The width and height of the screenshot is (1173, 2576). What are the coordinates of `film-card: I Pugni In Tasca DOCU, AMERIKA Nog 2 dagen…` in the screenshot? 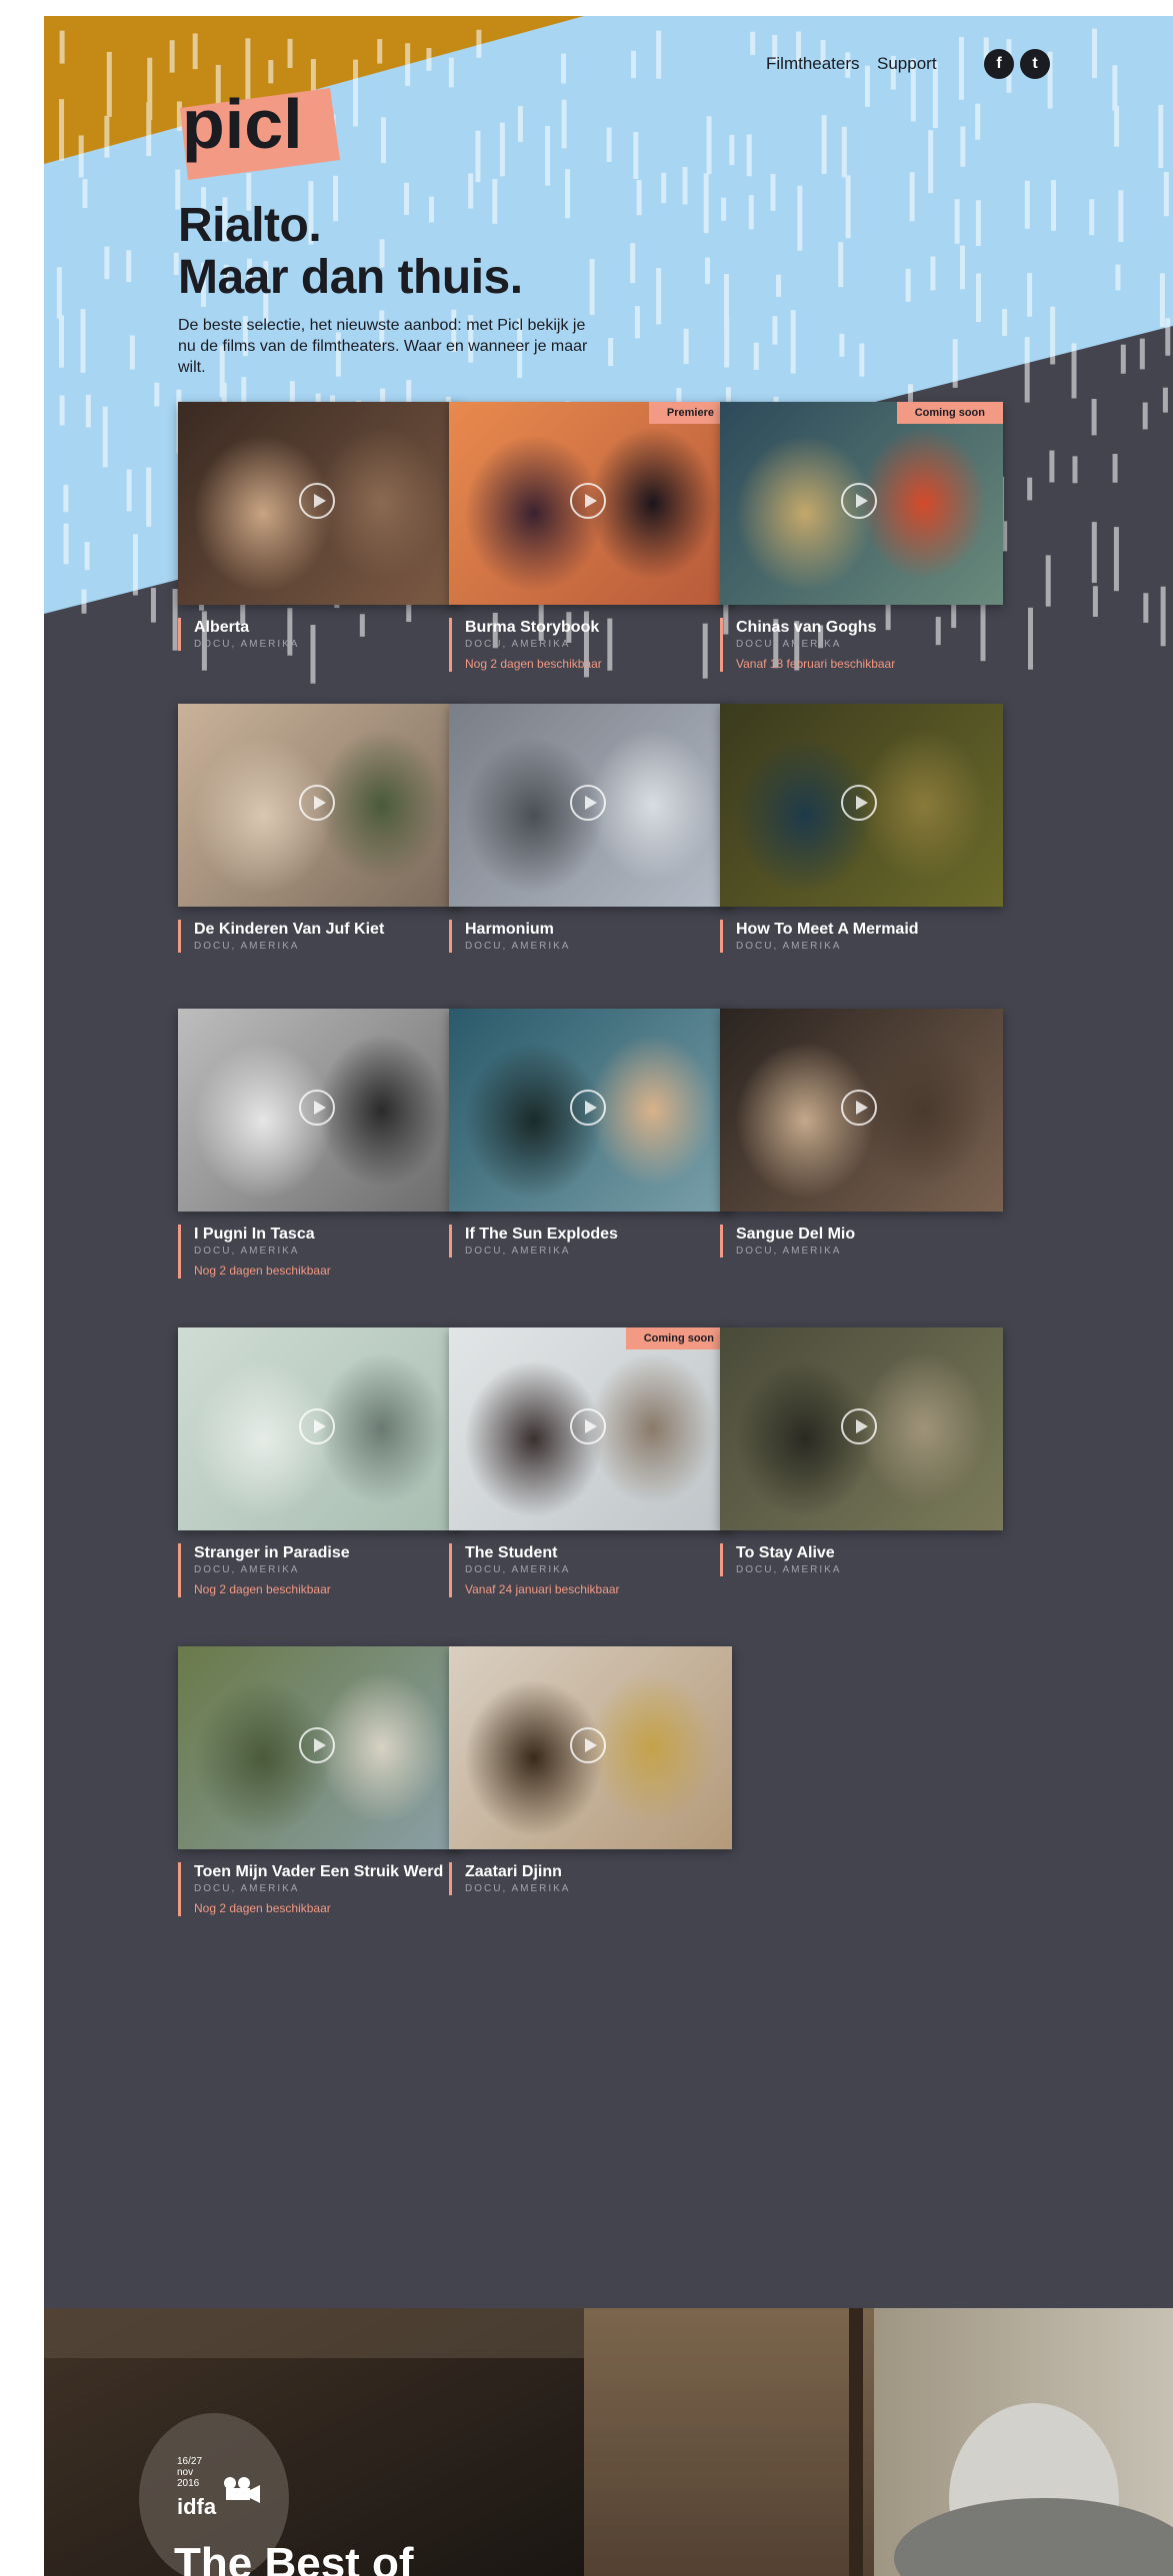 It's located at (319, 1144).